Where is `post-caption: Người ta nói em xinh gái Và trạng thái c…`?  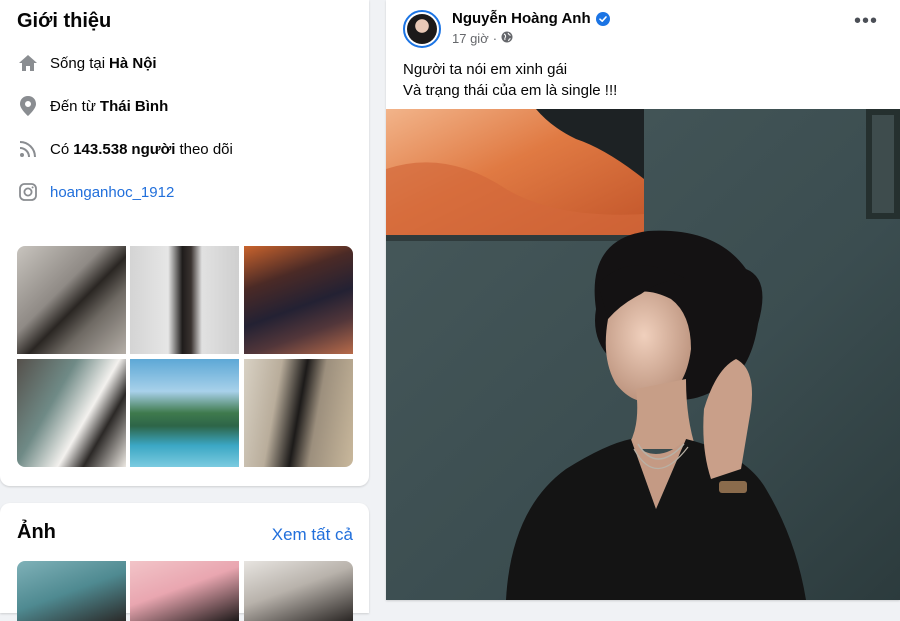 post-caption: Người ta nói em xinh gái Và trạng thái c… is located at coordinates (510, 80).